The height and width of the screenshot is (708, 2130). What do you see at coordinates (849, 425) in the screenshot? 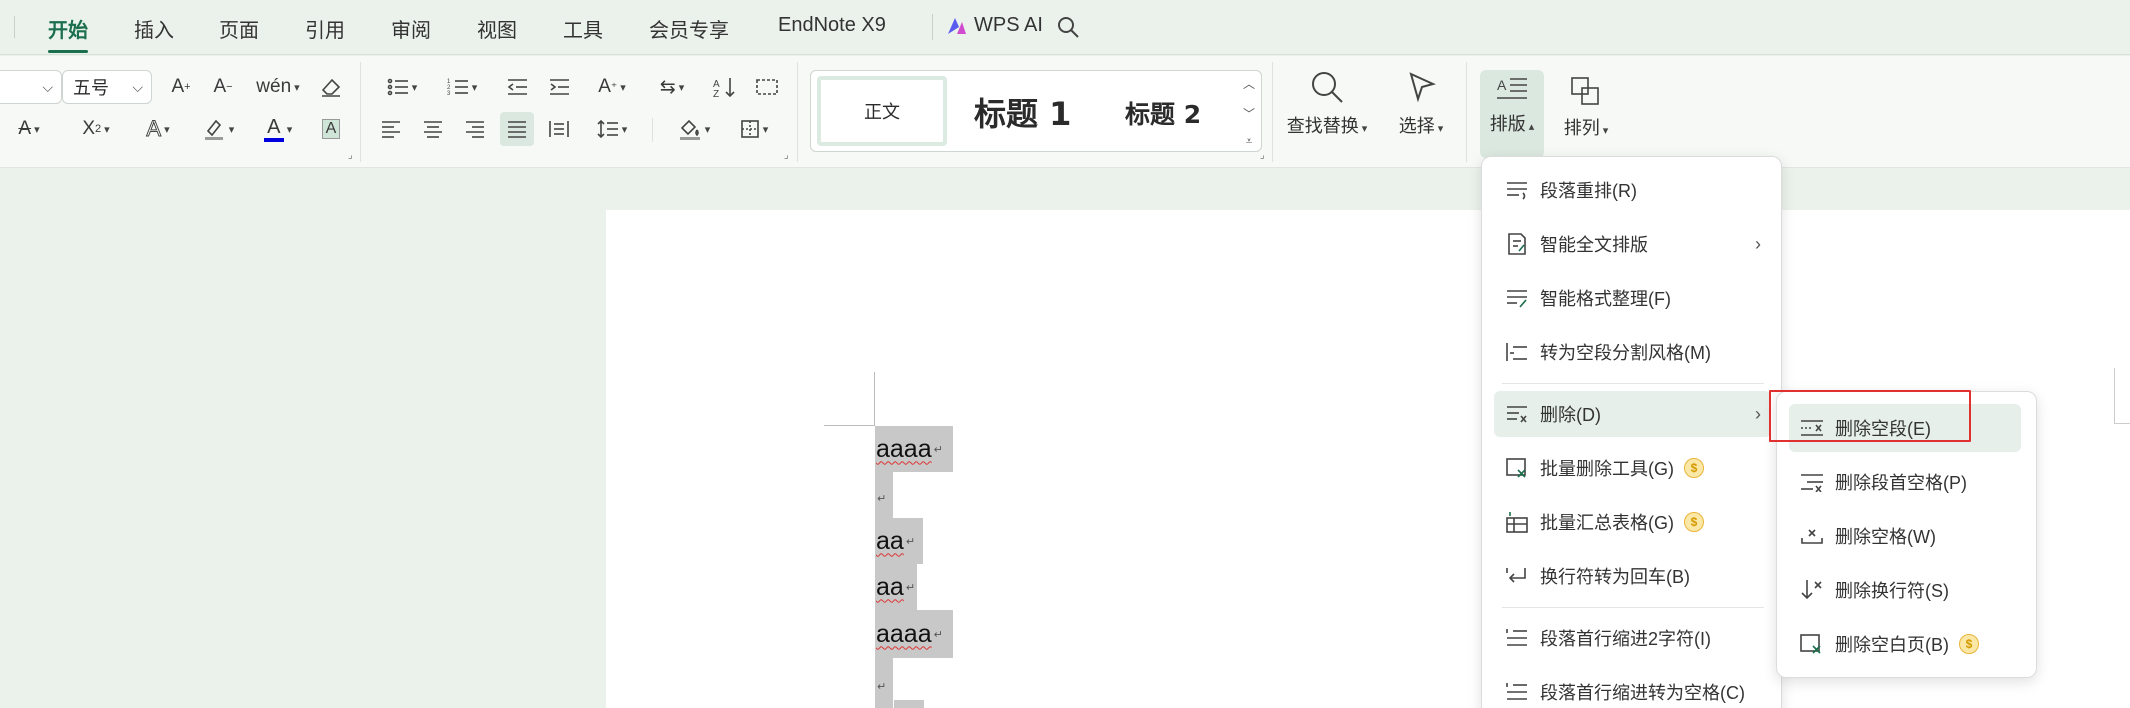
I see `crop-mark` at bounding box center [849, 425].